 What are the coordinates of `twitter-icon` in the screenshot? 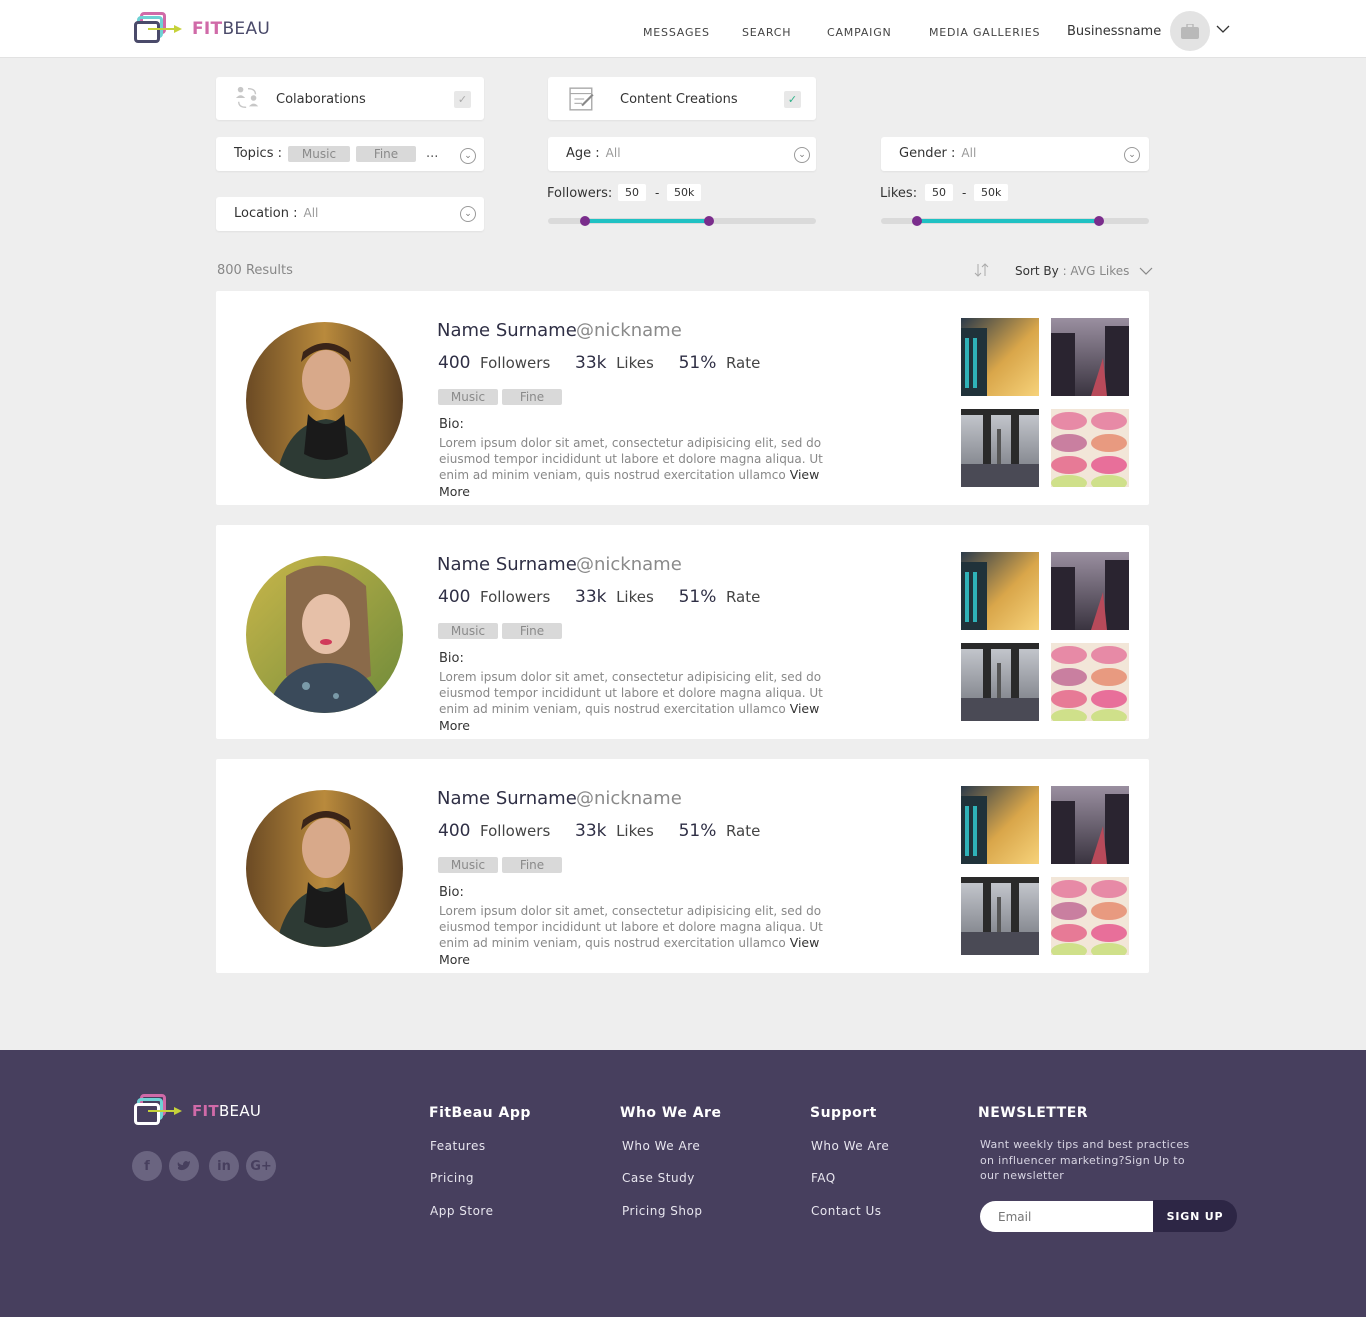 It's located at (184, 1166).